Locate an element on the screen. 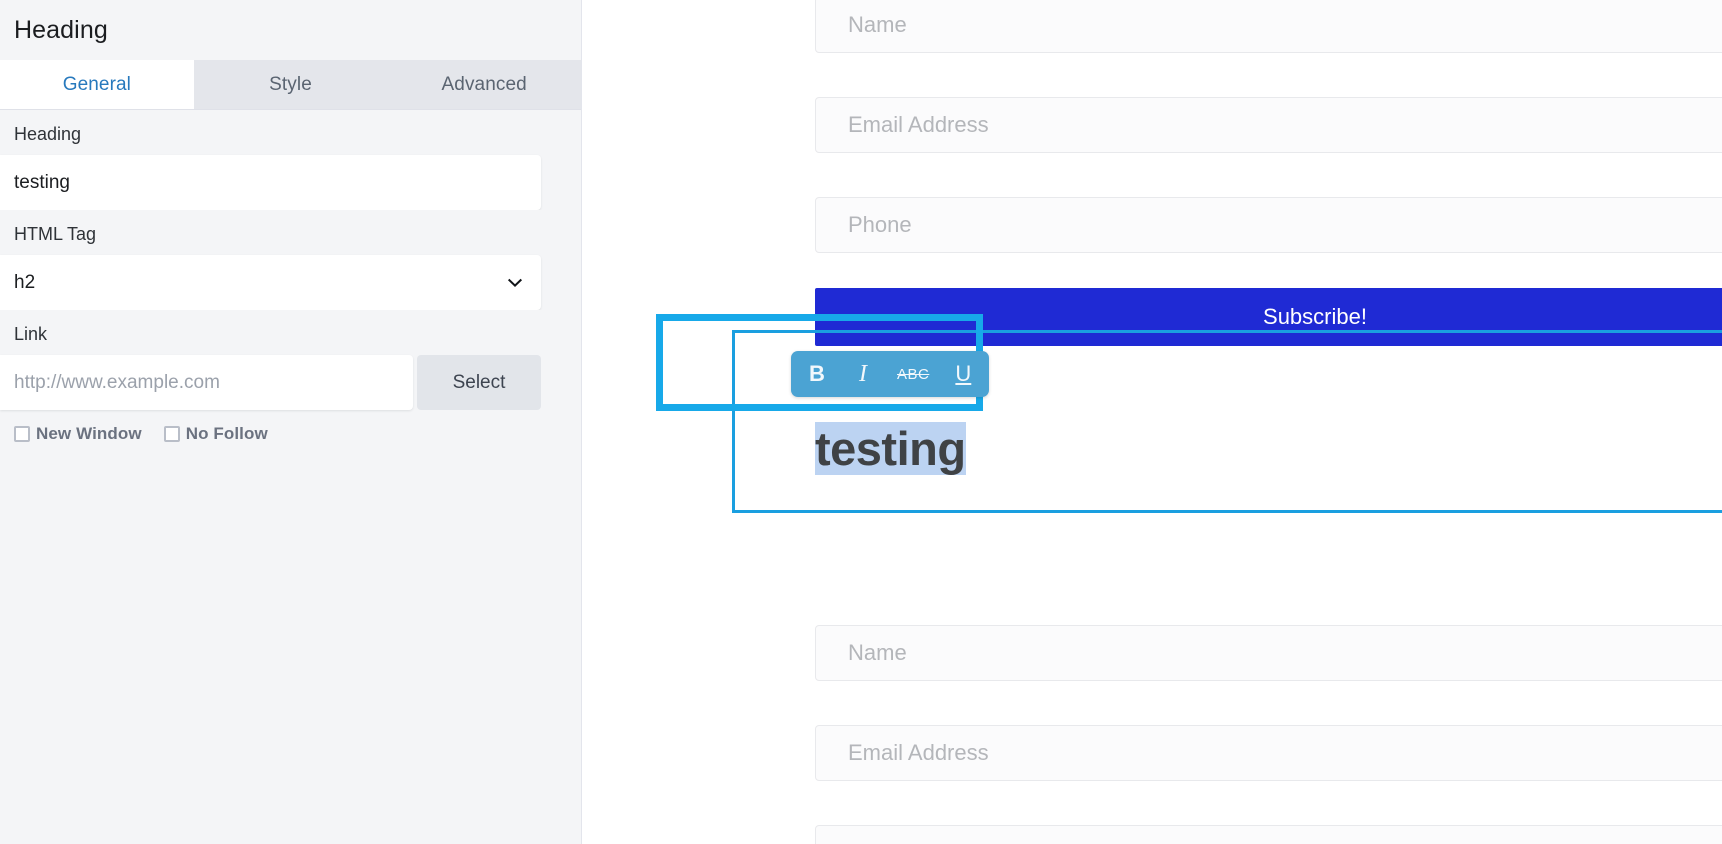 This screenshot has width=1722, height=844. underline-button: U is located at coordinates (963, 374).